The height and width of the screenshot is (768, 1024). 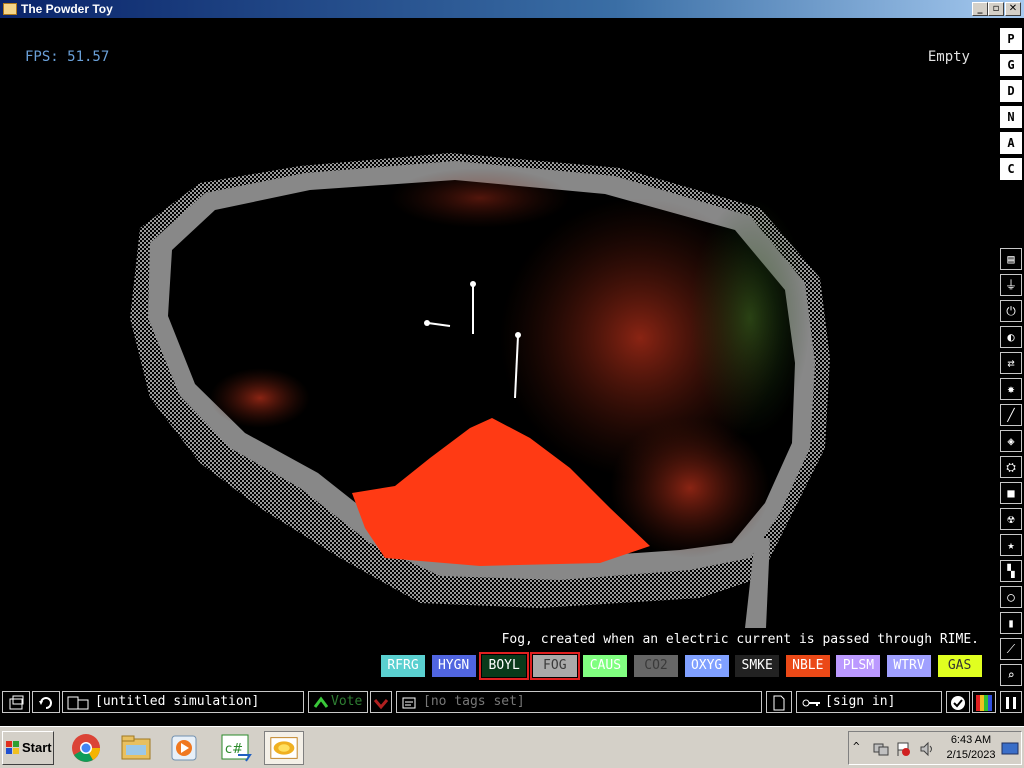 What do you see at coordinates (136, 748) in the screenshot?
I see `file-explorer-icon` at bounding box center [136, 748].